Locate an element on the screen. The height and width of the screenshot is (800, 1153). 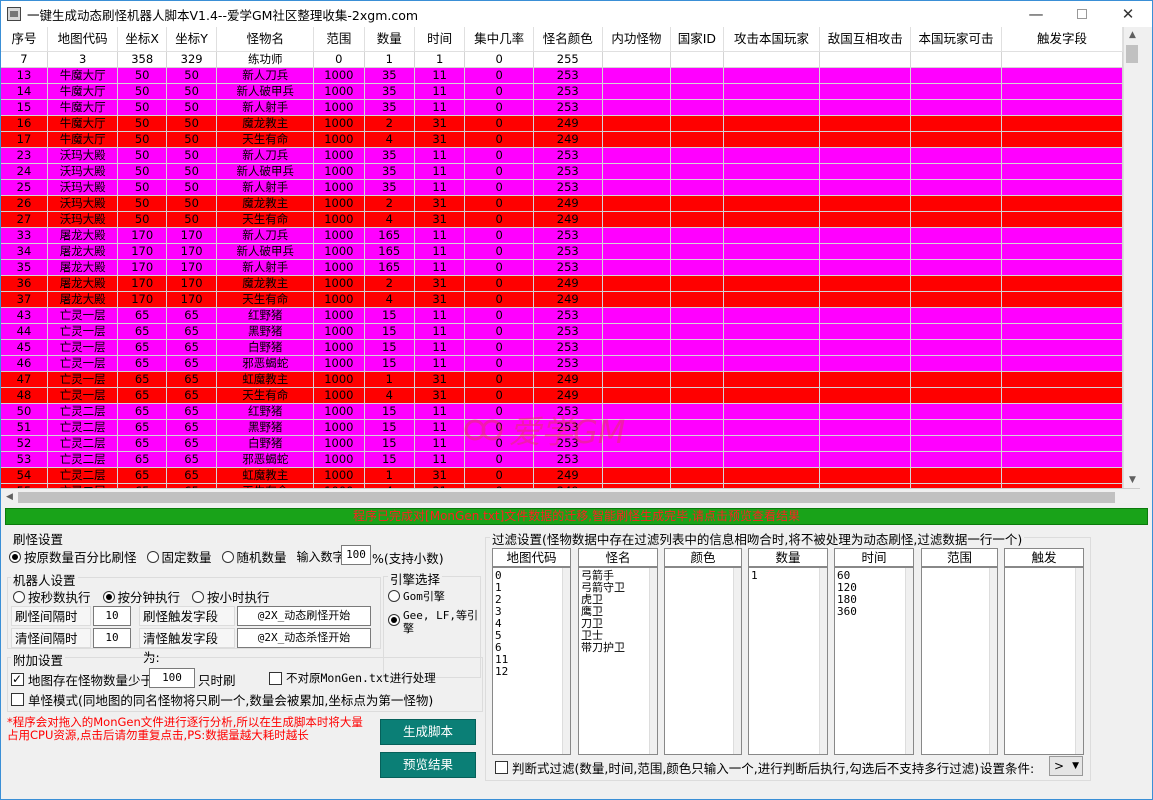
engine-title: 引擎选择 is located at coordinates (415, 578).